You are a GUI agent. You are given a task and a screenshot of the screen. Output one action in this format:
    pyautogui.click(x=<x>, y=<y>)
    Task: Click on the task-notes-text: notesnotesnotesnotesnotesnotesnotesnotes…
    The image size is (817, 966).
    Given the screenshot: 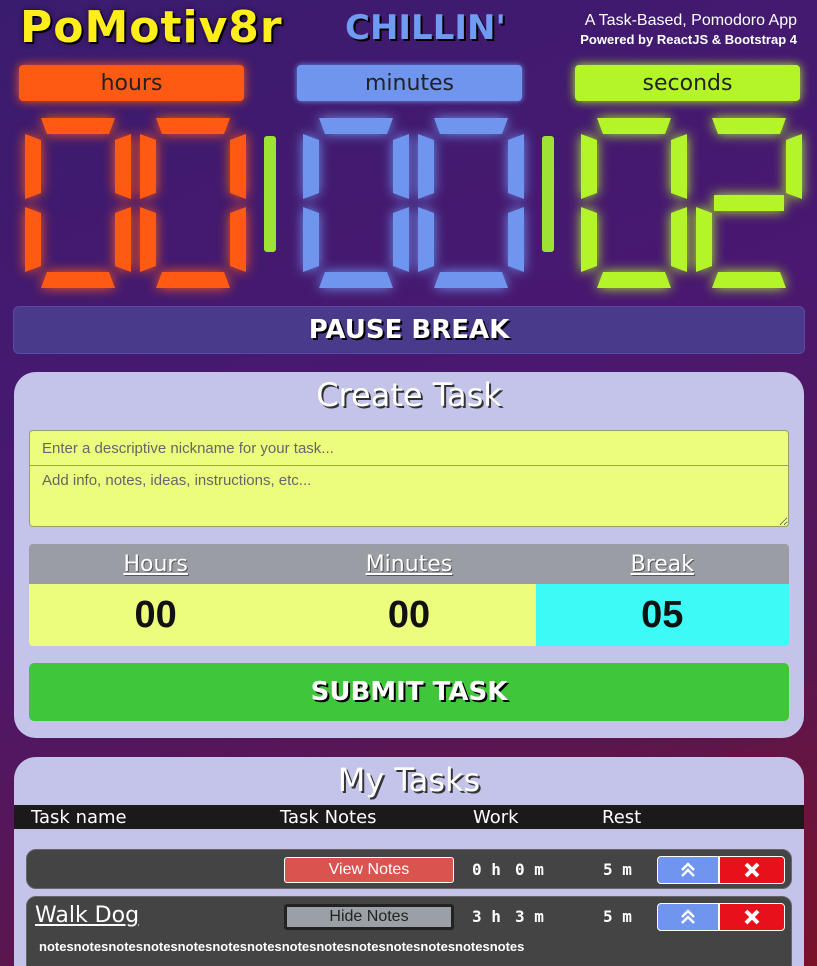 What is the action you would take?
    pyautogui.click(x=282, y=946)
    